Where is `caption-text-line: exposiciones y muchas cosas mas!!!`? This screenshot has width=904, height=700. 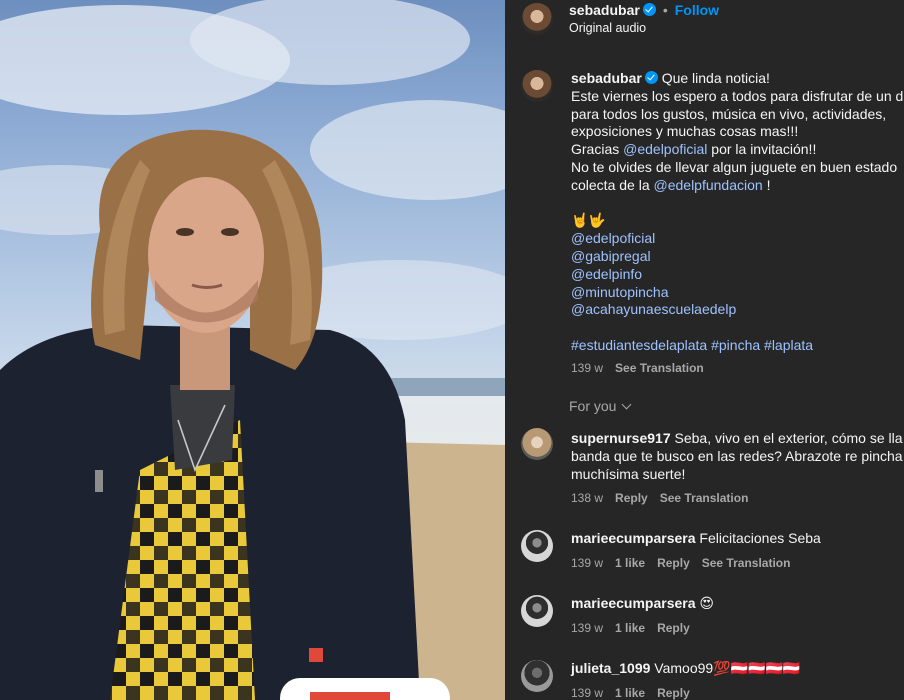
caption-text-line: exposiciones y muchas cosas mas!!! is located at coordinates (685, 131).